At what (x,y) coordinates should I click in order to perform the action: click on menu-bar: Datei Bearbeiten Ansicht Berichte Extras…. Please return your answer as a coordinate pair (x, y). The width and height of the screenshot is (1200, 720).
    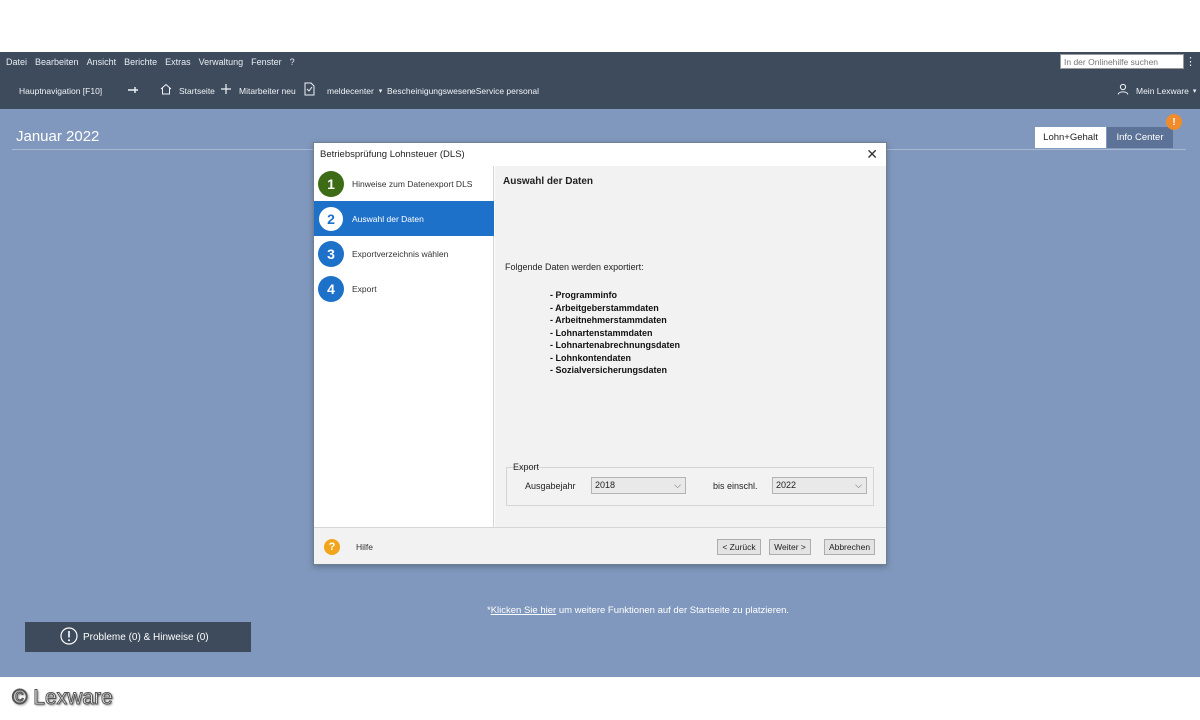
    Looking at the image, I should click on (600, 62).